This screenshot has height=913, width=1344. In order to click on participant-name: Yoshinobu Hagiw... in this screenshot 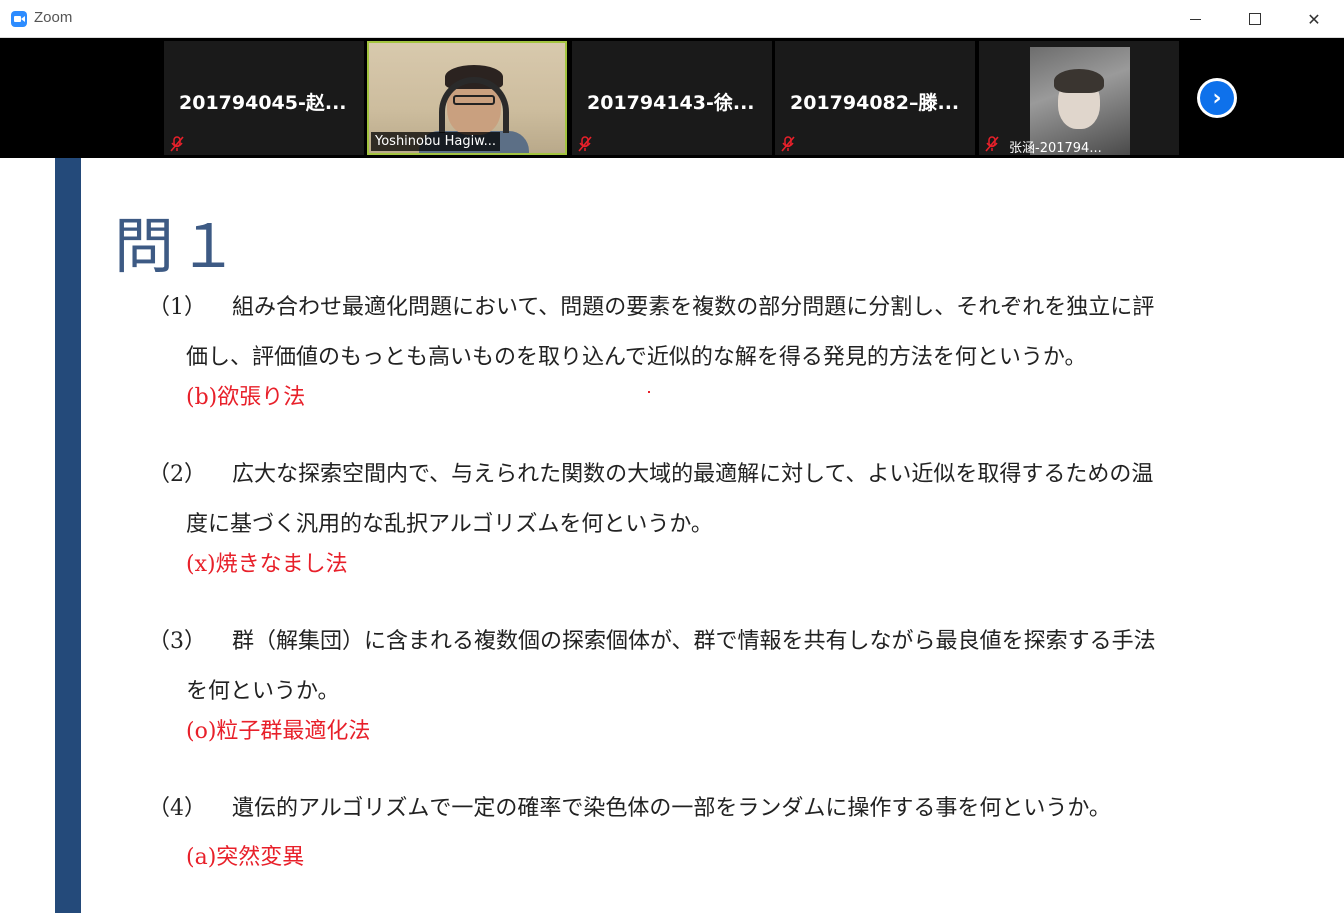, I will do `click(436, 141)`.